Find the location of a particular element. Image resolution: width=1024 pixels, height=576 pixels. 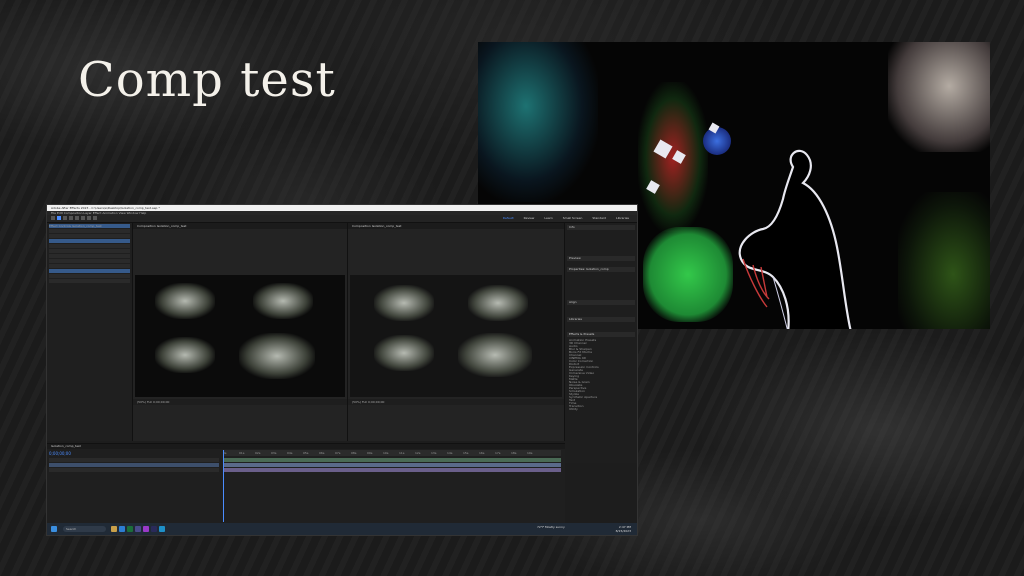

pen-tool-icon is located at coordinates (89, 218).